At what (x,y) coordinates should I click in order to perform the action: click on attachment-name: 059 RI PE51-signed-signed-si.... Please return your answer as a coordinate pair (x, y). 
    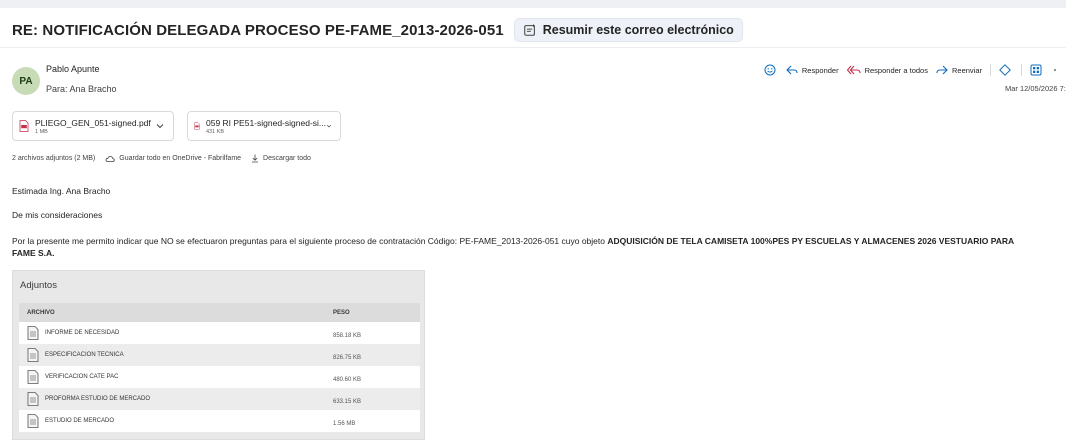
    Looking at the image, I should click on (265, 122).